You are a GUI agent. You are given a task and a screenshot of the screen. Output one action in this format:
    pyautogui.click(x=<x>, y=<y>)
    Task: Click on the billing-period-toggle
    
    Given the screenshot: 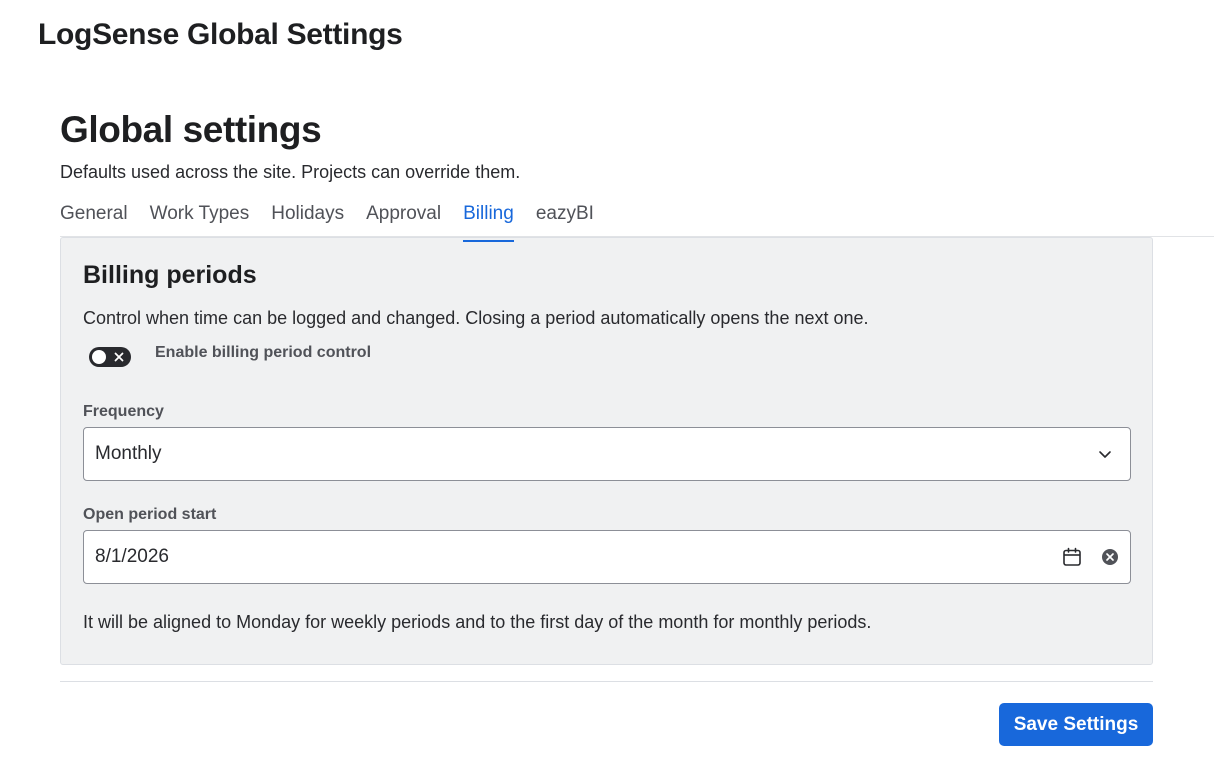 What is the action you would take?
    pyautogui.click(x=110, y=357)
    